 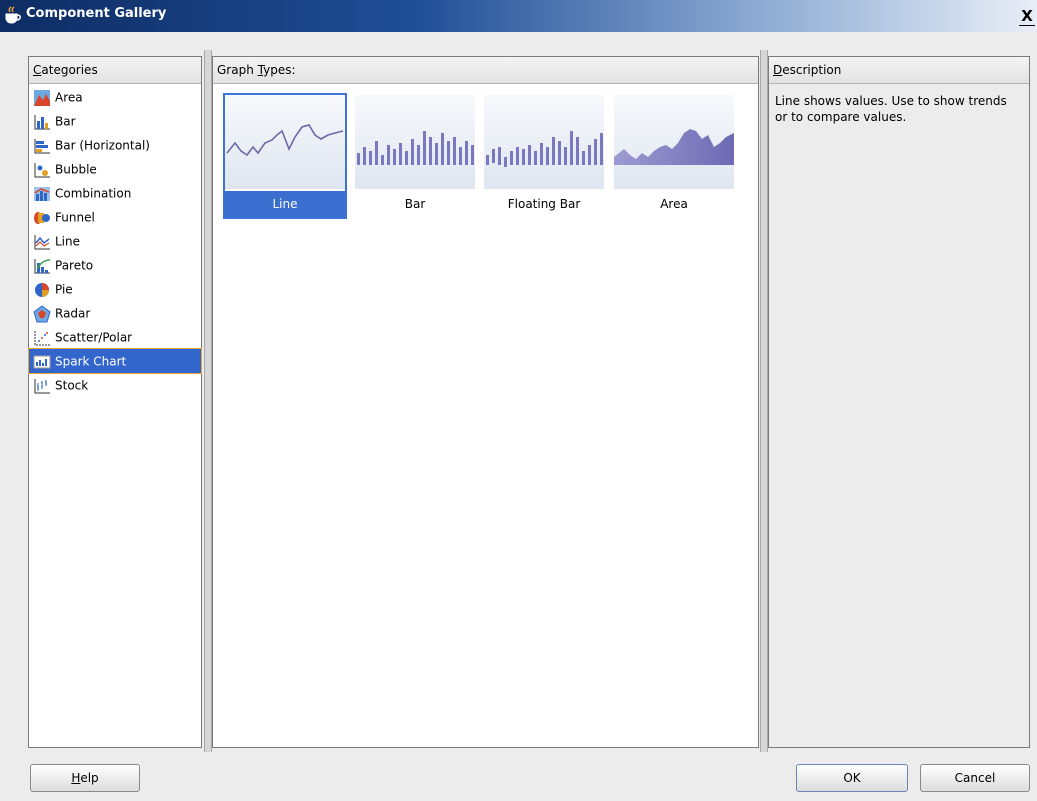 What do you see at coordinates (899, 70) in the screenshot?
I see `description-header: Description` at bounding box center [899, 70].